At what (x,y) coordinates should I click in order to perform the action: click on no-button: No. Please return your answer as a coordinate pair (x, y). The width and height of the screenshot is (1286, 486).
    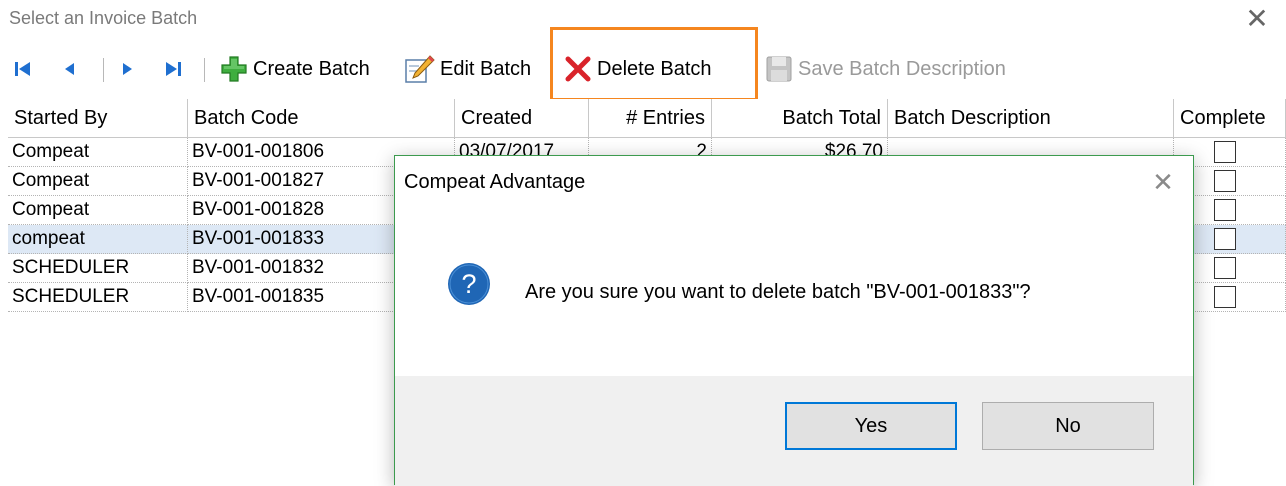
    Looking at the image, I should click on (1068, 426).